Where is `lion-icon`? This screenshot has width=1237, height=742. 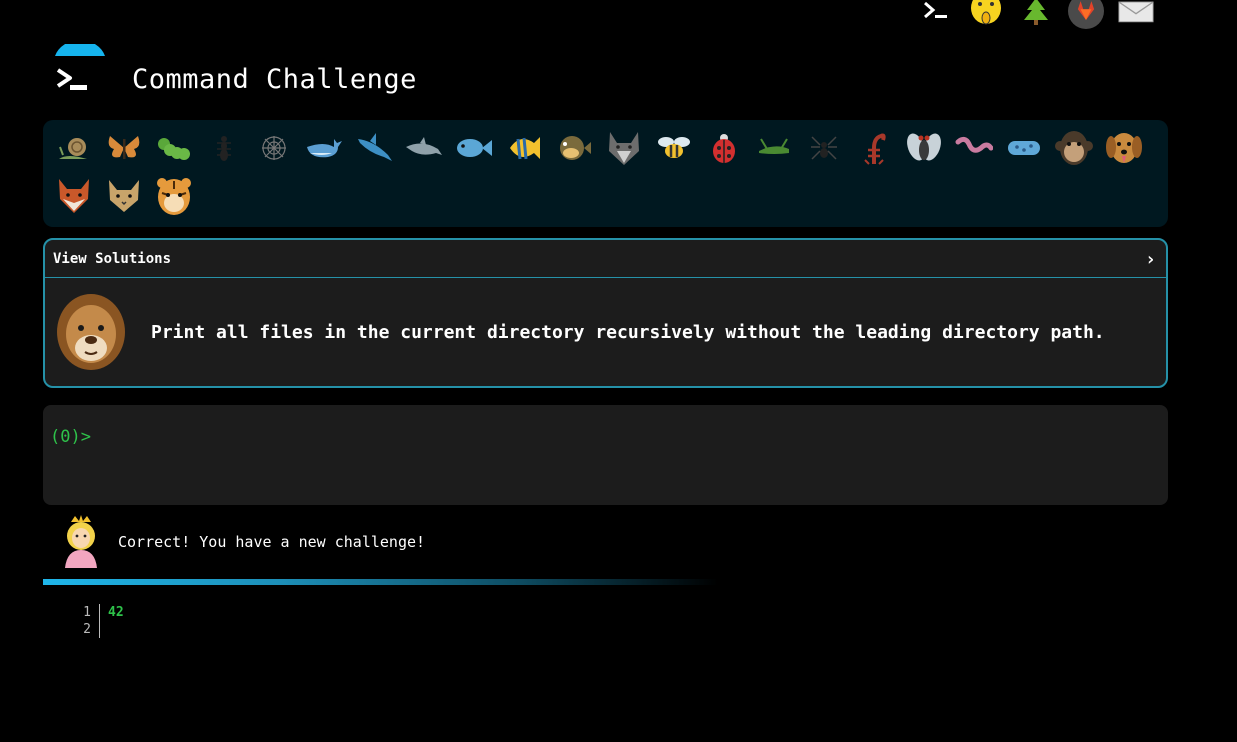 lion-icon is located at coordinates (91, 332).